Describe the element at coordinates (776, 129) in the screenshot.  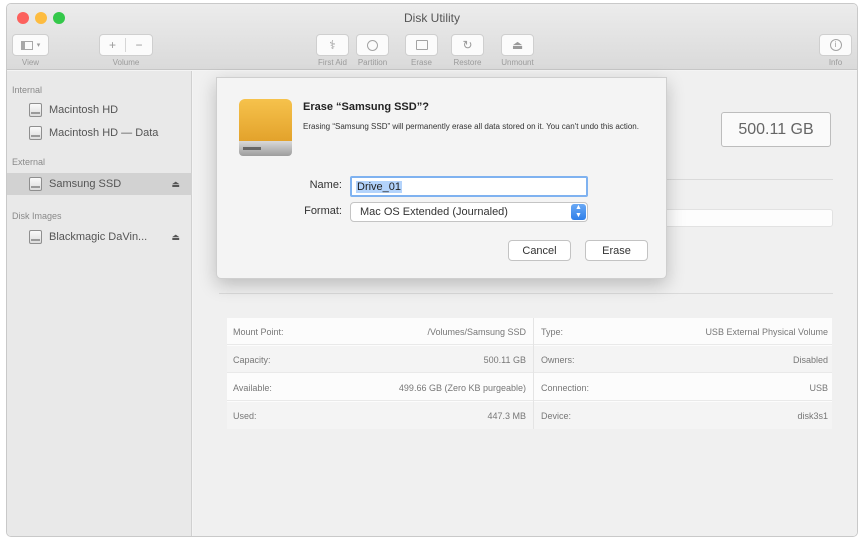
I see `capacity-badge: 500.11 GB` at that location.